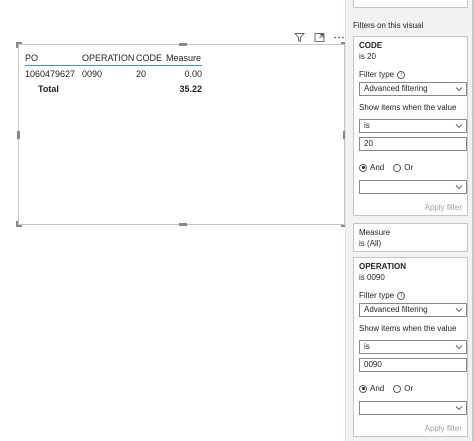  I want to click on cell-operation: 0090, so click(92, 73).